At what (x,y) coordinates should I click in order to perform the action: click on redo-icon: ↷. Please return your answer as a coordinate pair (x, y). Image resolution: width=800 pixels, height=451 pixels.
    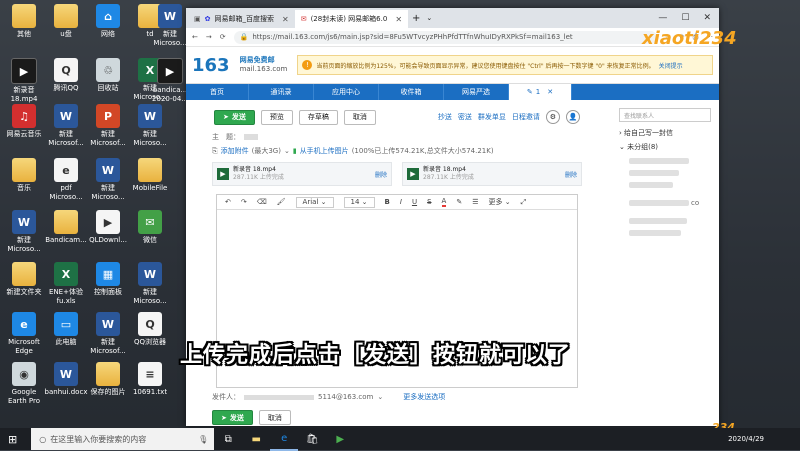
    Looking at the image, I should click on (244, 202).